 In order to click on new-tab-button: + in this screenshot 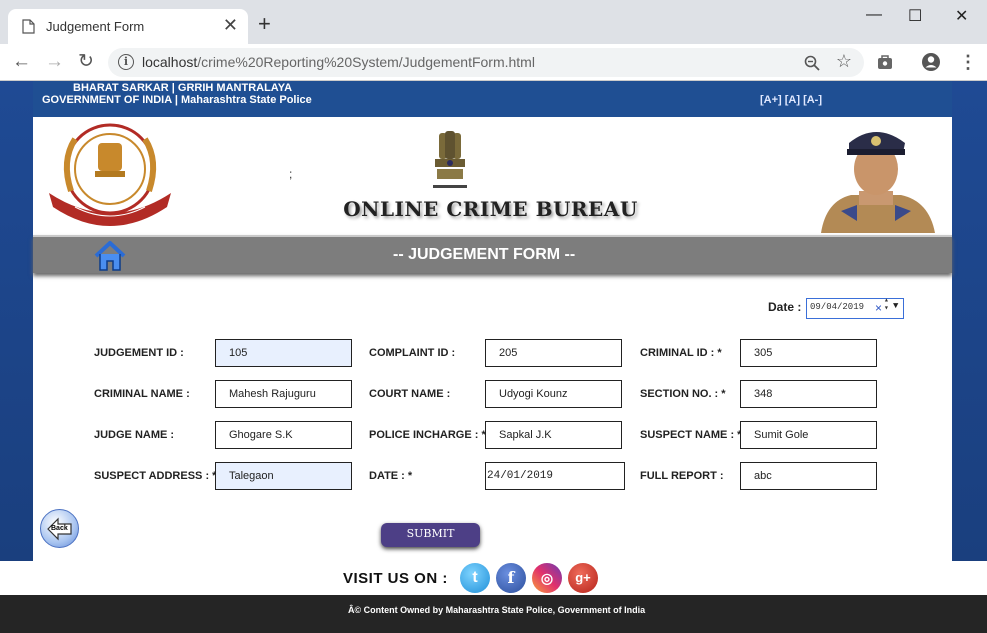, I will do `click(264, 24)`.